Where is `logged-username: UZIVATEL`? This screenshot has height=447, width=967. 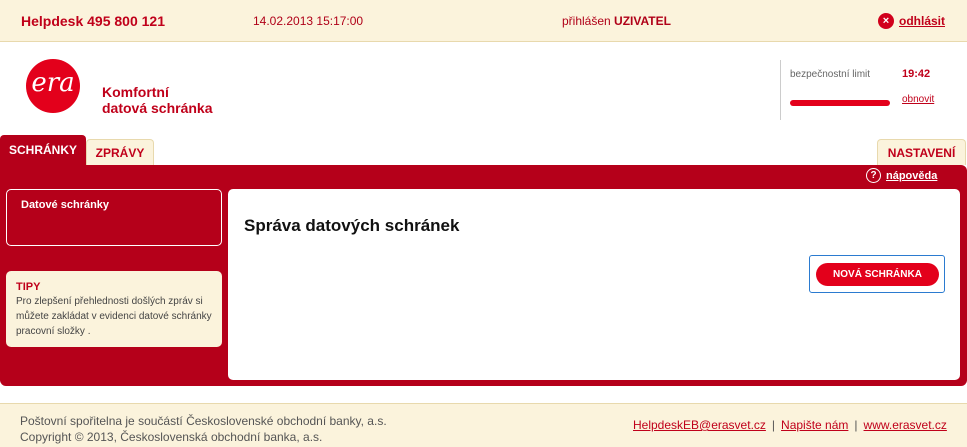 logged-username: UZIVATEL is located at coordinates (642, 21).